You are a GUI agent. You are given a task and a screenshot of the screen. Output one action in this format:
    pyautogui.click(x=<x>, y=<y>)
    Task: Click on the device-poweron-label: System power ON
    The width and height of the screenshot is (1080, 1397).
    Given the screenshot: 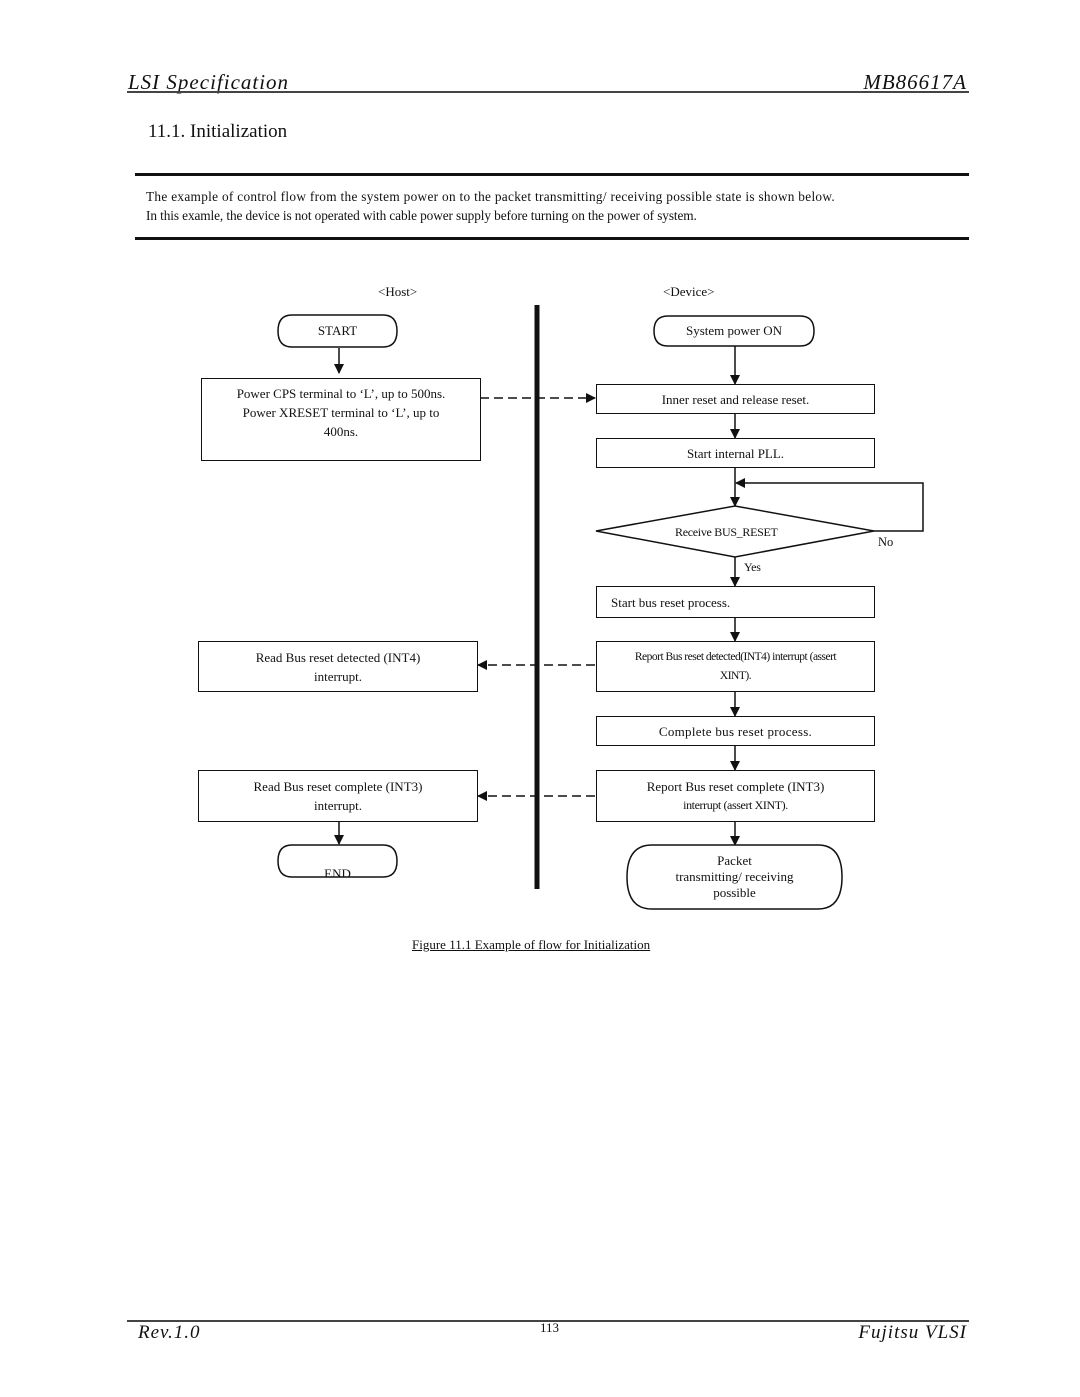 What is the action you would take?
    pyautogui.click(x=734, y=330)
    